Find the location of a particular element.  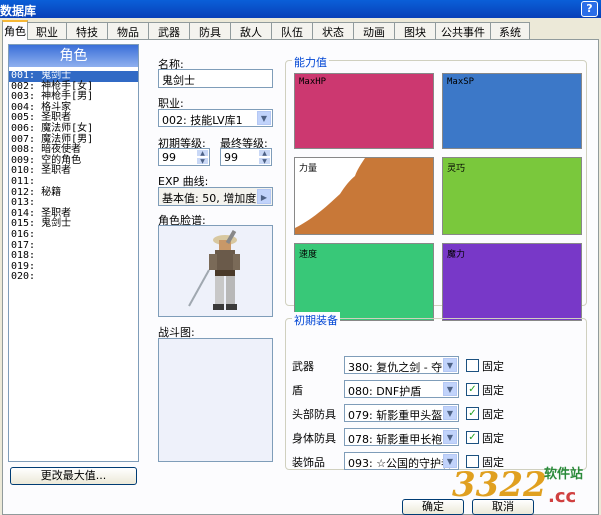

tab-enemies: 敌人 is located at coordinates (251, 31).